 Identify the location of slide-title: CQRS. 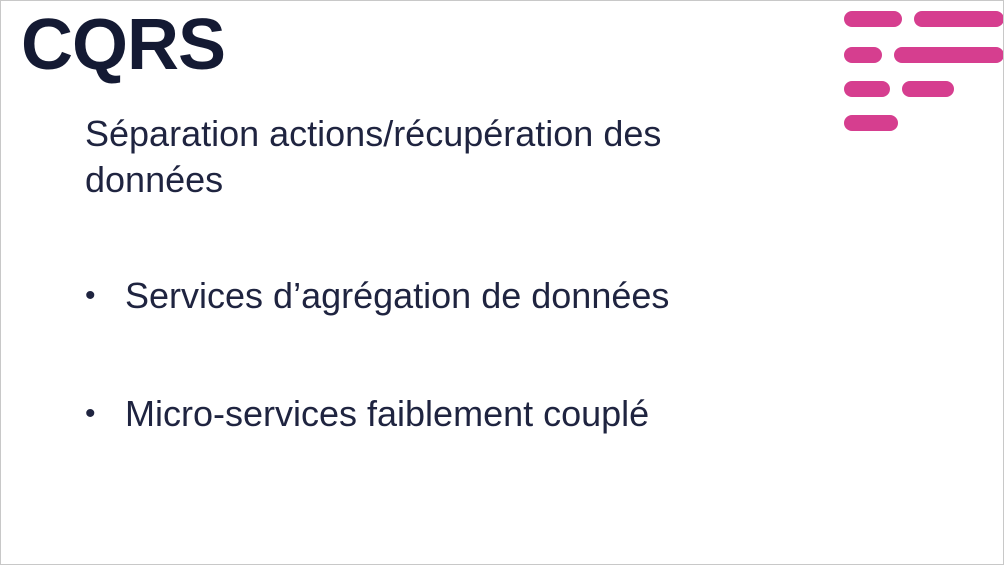
(123, 45).